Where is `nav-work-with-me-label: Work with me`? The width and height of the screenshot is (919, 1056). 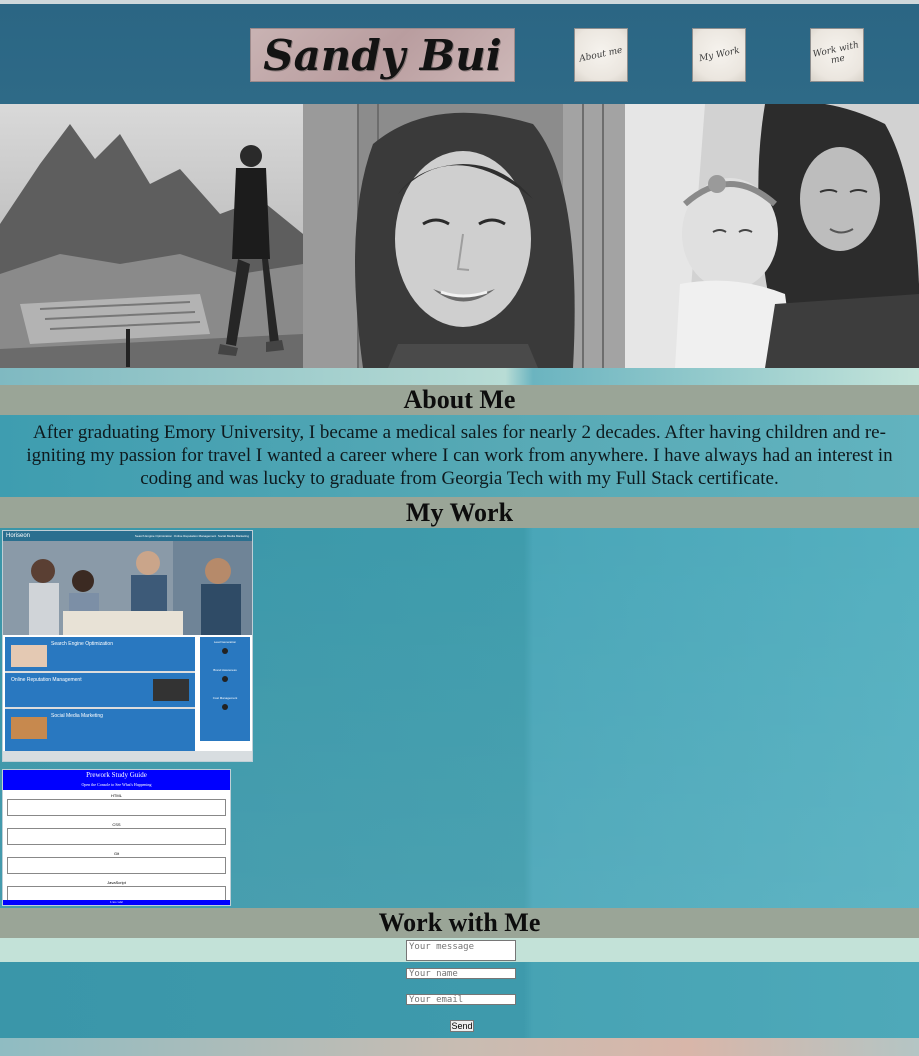 nav-work-with-me-label: Work with me is located at coordinates (836, 53).